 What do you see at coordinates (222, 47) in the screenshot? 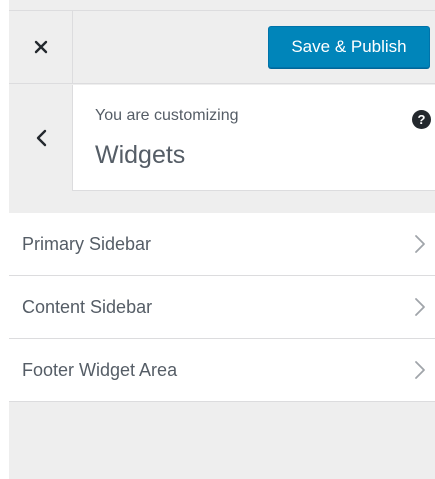
I see `customizer-header: Save & Publish` at bounding box center [222, 47].